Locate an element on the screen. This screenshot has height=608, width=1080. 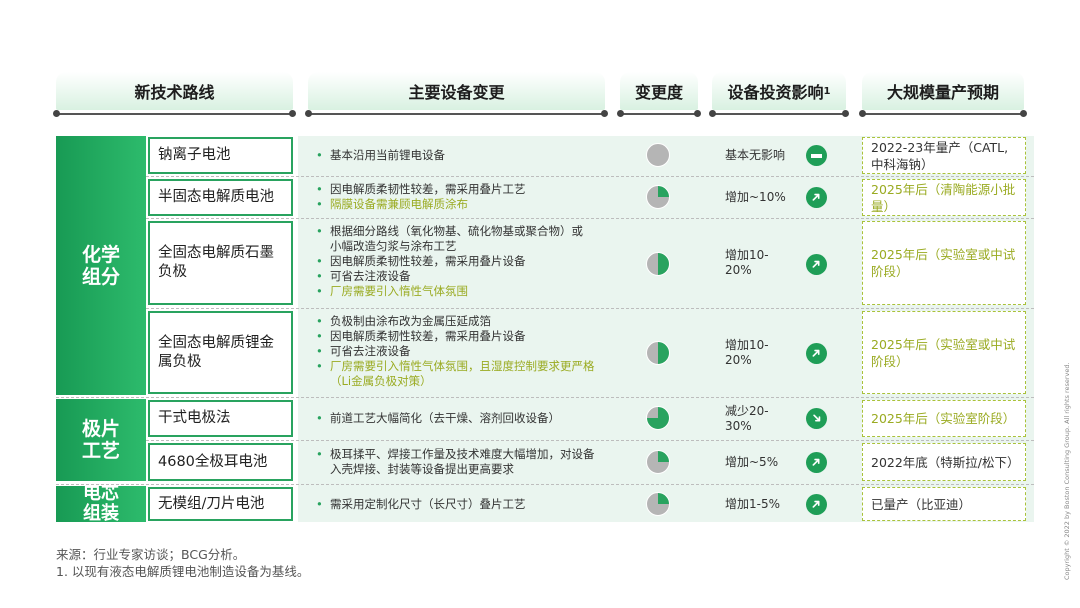
equipment-changes: 前道工艺大幅简化（去干燥、溶剂回收设备） is located at coordinates (464, 418).